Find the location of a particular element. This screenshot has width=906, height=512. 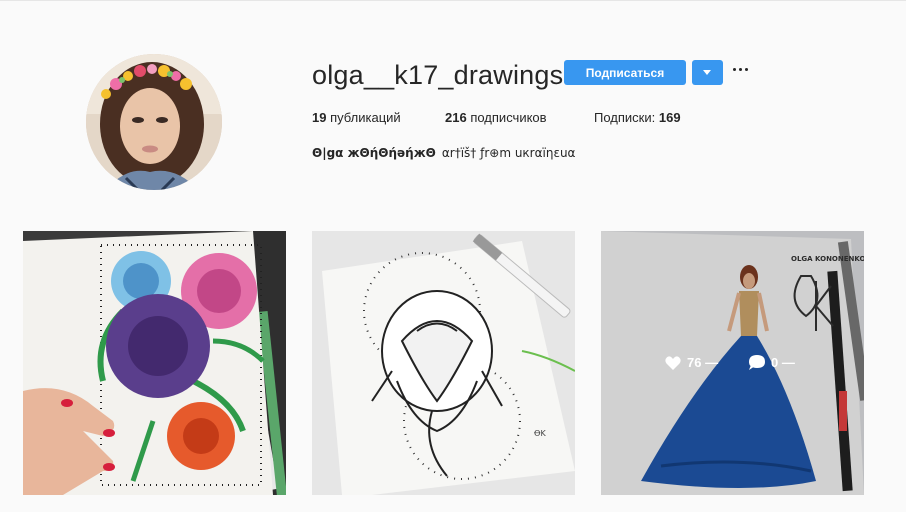

post-thumbnail: ꝊK is located at coordinates (443, 363).